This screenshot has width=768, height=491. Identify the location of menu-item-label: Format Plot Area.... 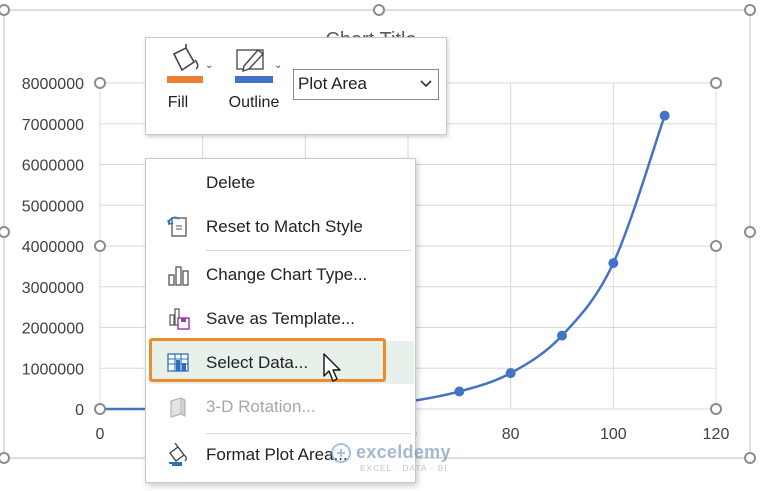
(277, 454).